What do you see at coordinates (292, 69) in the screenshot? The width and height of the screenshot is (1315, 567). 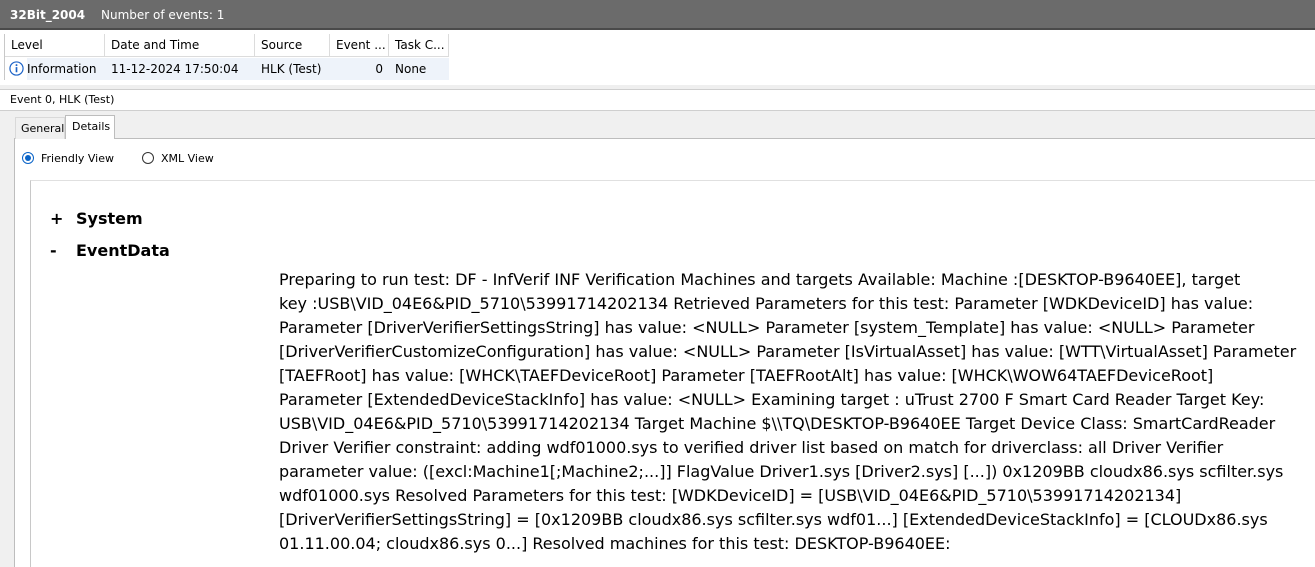 I see `row-source: HLK (Test)` at bounding box center [292, 69].